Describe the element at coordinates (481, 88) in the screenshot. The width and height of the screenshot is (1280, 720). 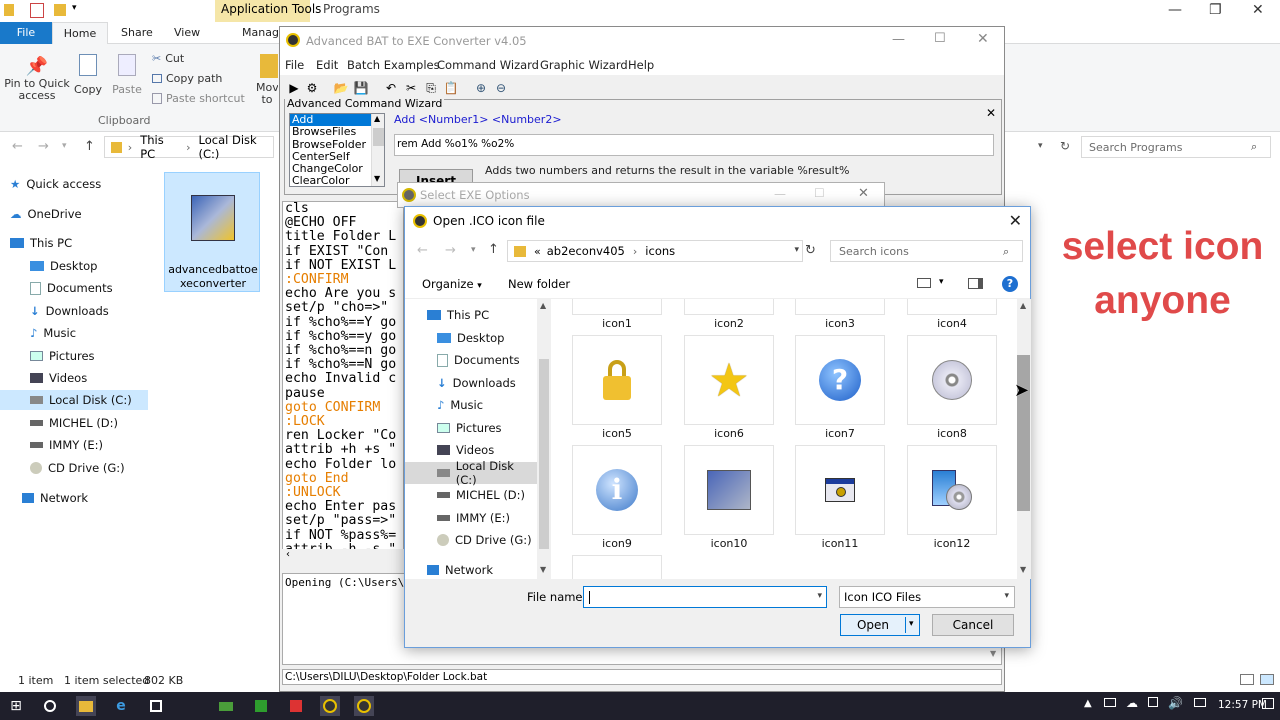
I see `zoom-in-icon: ⊕` at that location.